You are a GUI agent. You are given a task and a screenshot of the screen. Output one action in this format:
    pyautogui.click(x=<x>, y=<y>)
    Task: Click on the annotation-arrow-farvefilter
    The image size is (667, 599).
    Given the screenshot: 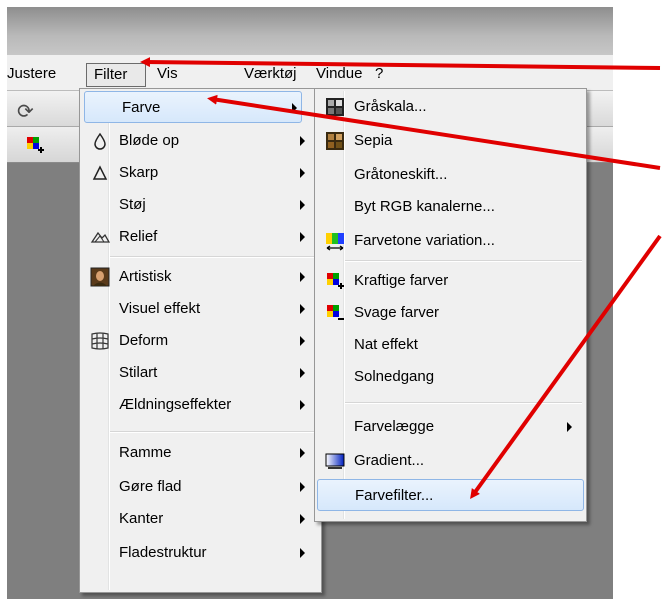 What is the action you would take?
    pyautogui.click(x=566, y=367)
    